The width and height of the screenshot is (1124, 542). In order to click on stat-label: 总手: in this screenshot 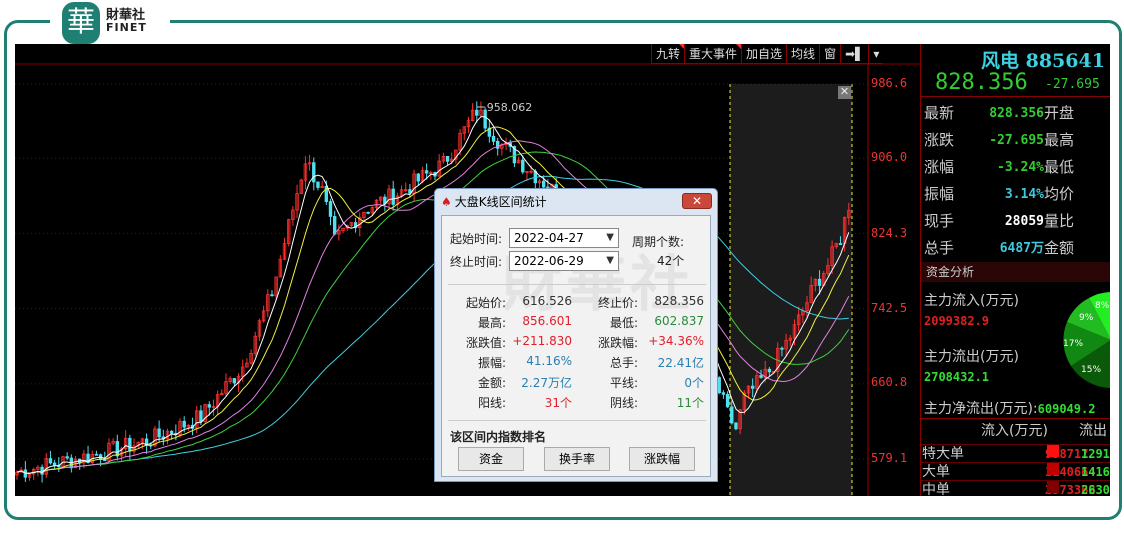, I will do `click(623, 363)`.